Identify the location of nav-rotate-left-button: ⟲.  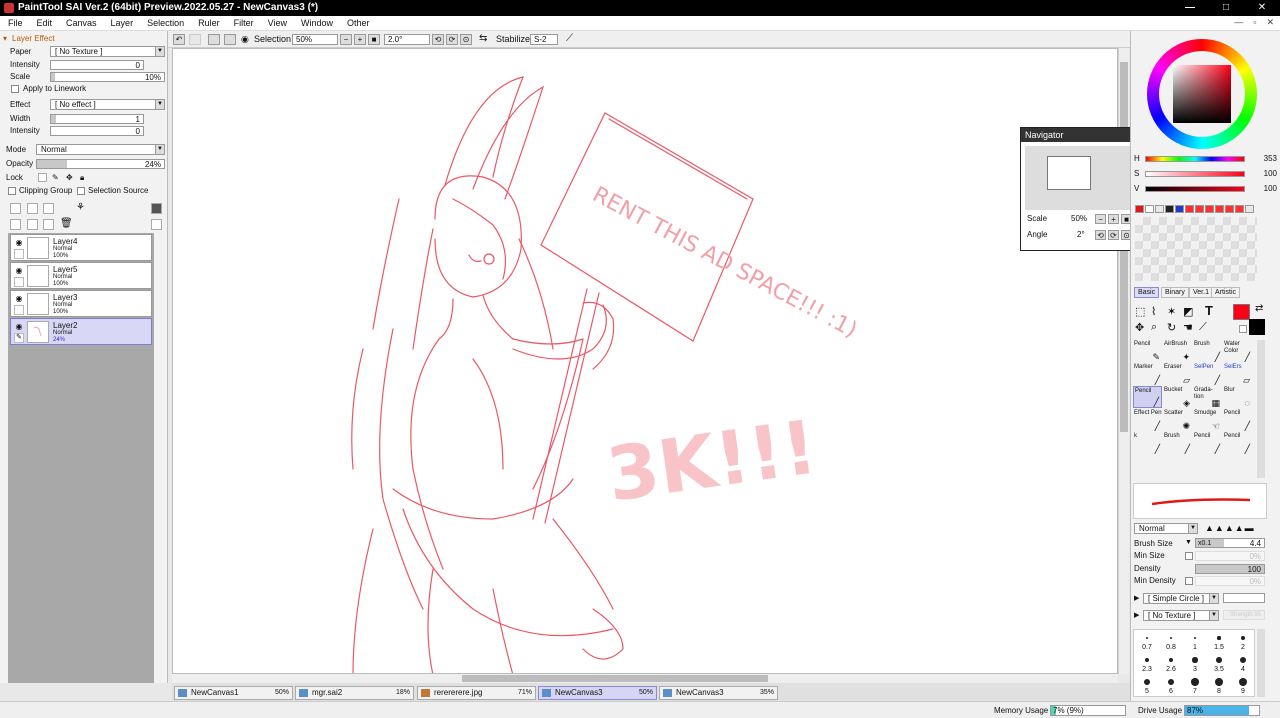
(1100, 235).